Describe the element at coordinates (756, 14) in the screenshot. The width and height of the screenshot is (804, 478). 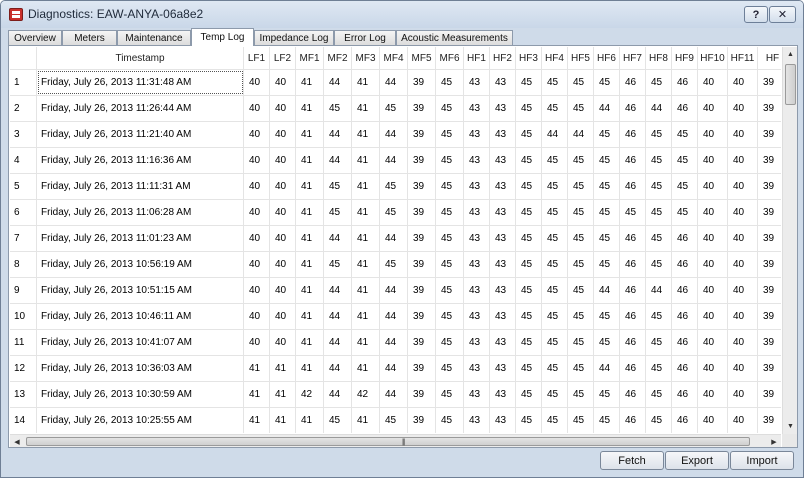
I see `help-button: ?` at that location.